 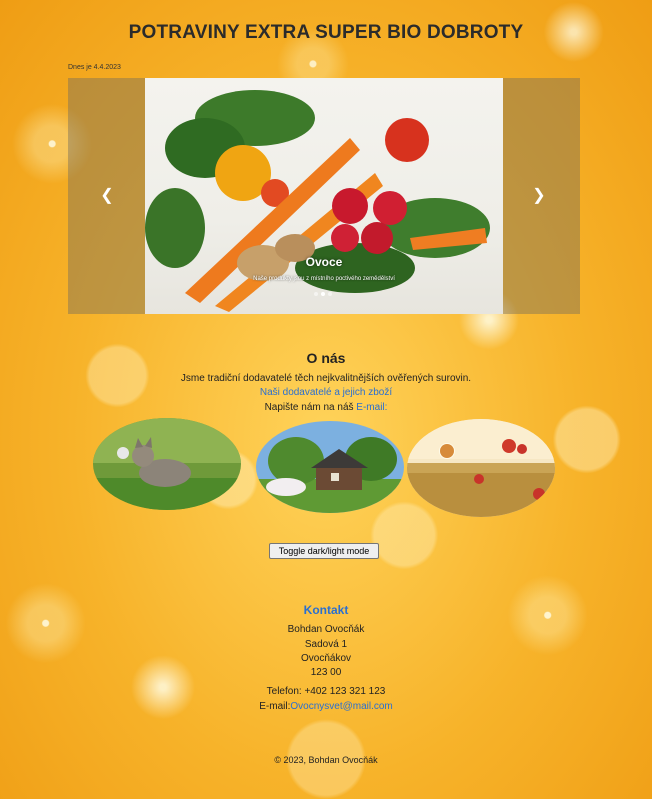 I want to click on email-link: E-mail:, so click(x=371, y=407).